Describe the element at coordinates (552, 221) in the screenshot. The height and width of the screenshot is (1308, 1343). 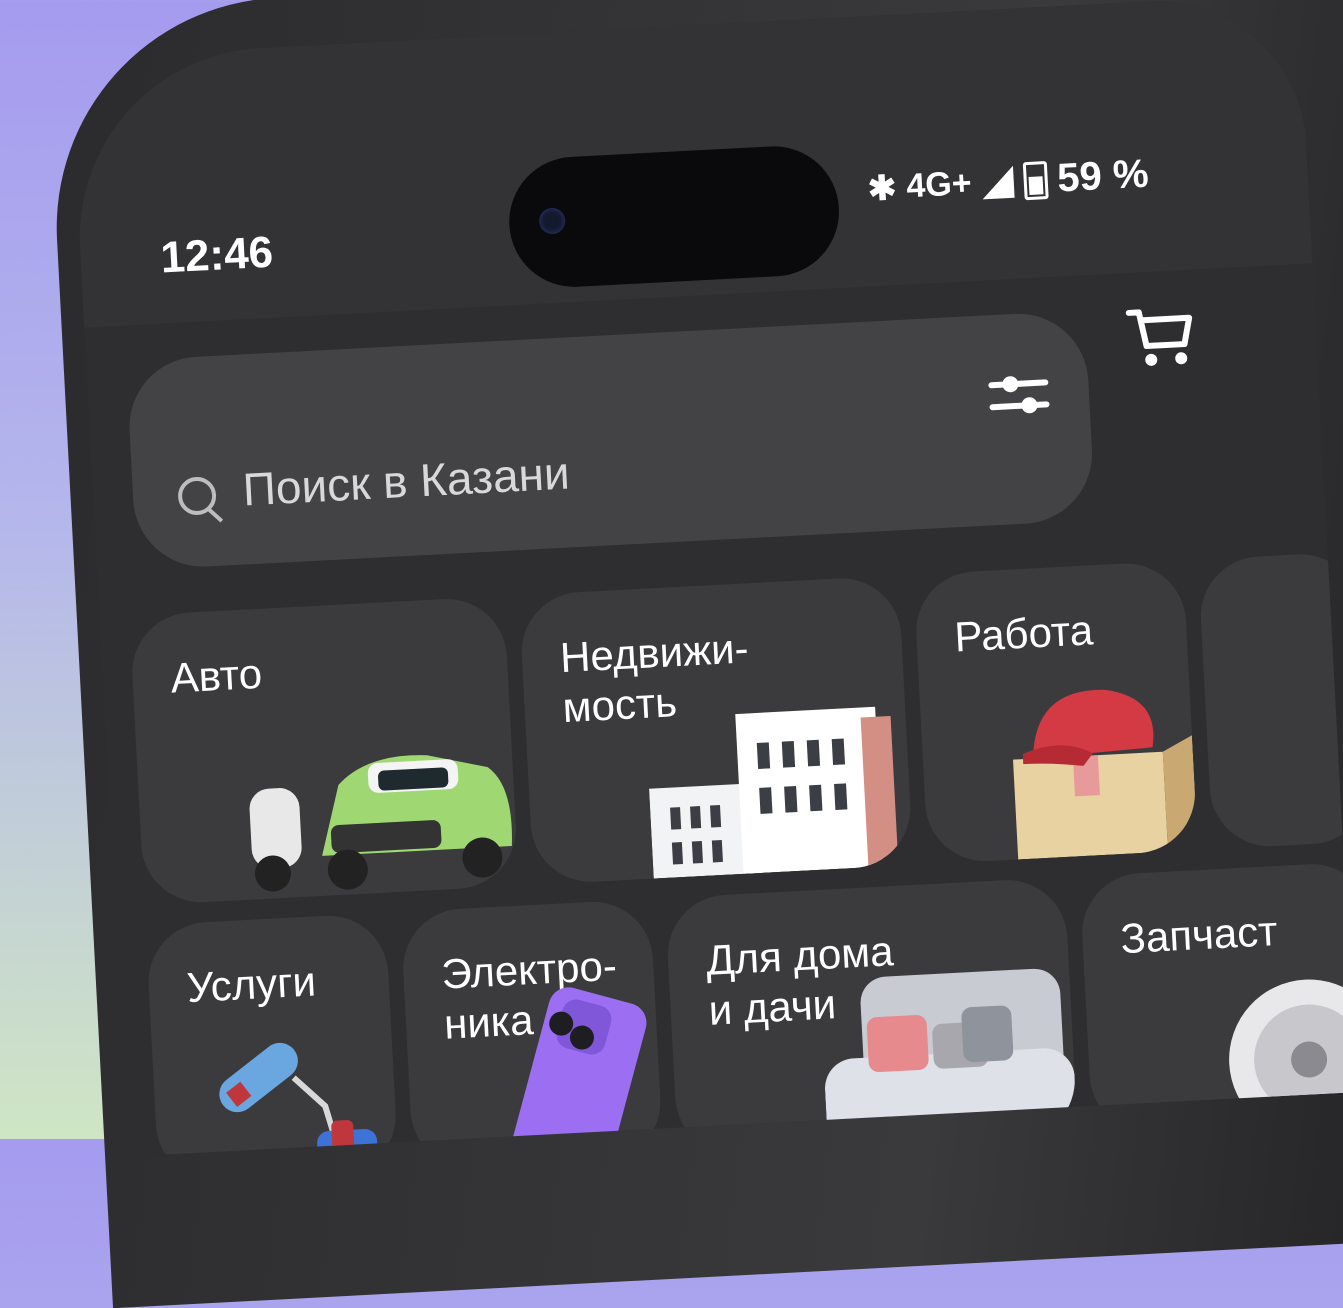
I see `camera-icon` at that location.